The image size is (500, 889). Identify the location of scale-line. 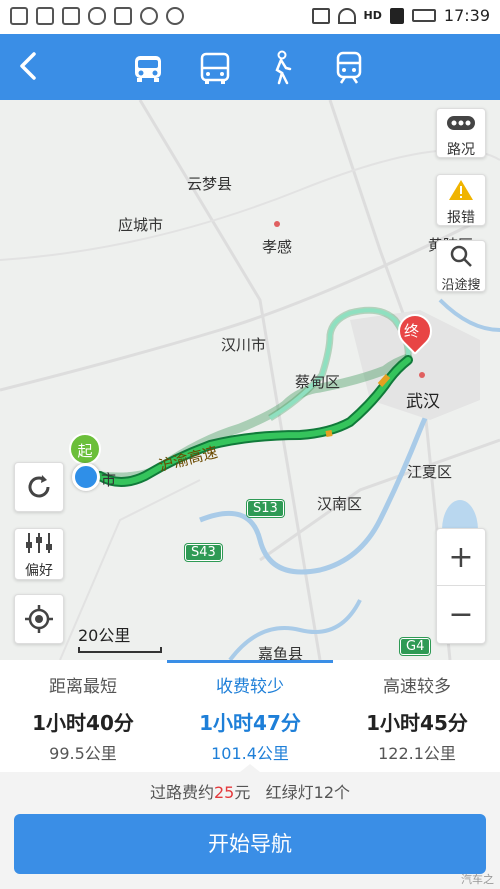
(120, 650).